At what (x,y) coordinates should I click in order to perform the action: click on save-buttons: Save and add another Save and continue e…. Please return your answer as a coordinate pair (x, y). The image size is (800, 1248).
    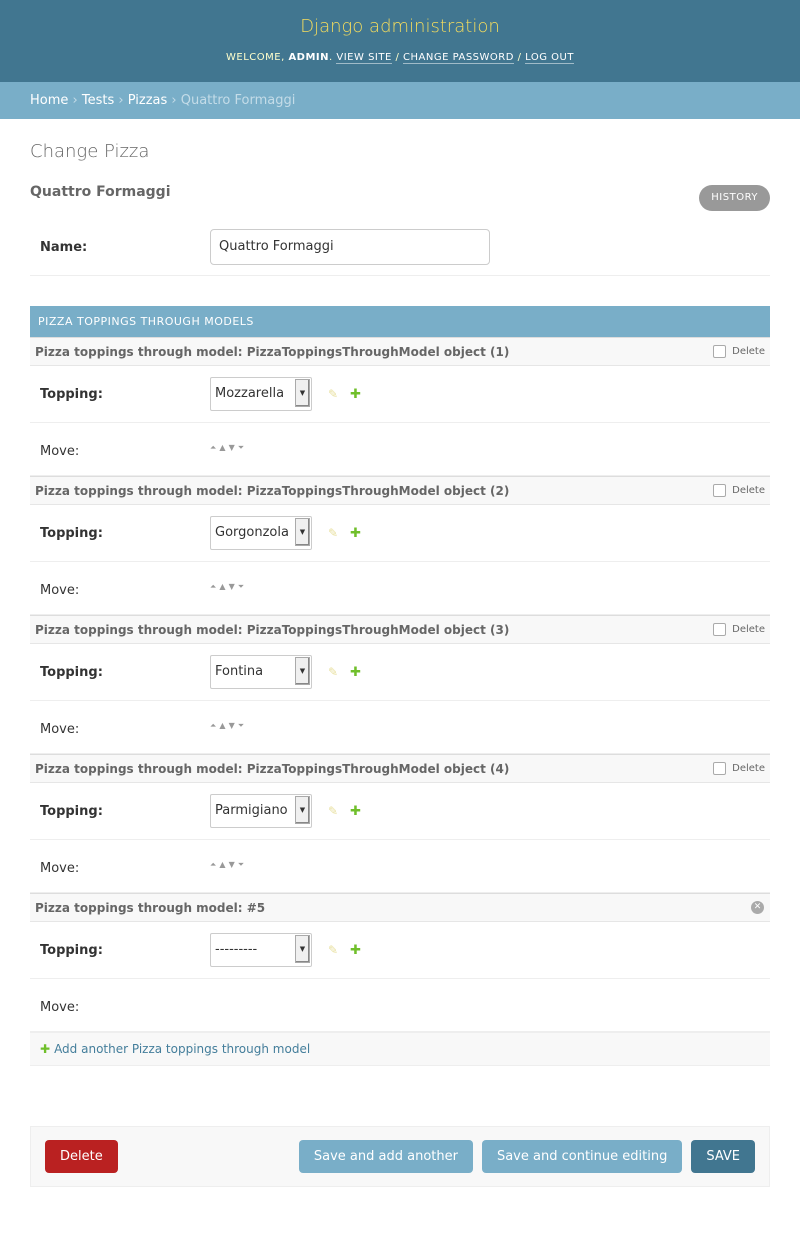
    Looking at the image, I should click on (526, 1156).